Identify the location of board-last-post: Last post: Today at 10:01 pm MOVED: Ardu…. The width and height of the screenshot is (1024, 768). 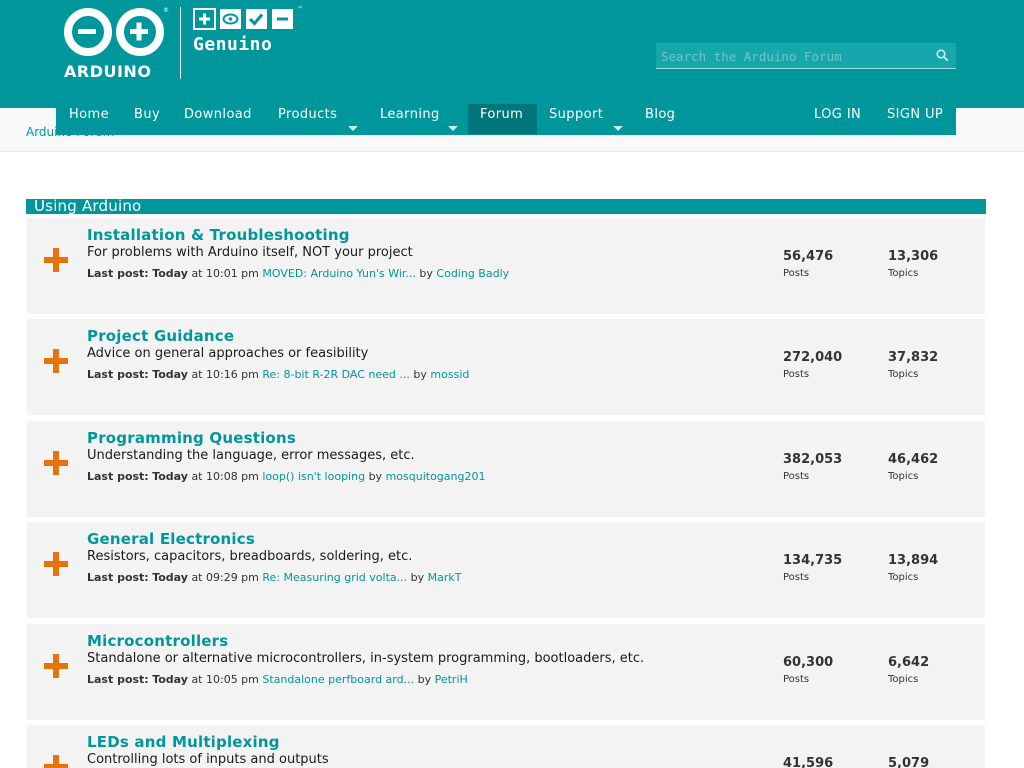
(298, 273).